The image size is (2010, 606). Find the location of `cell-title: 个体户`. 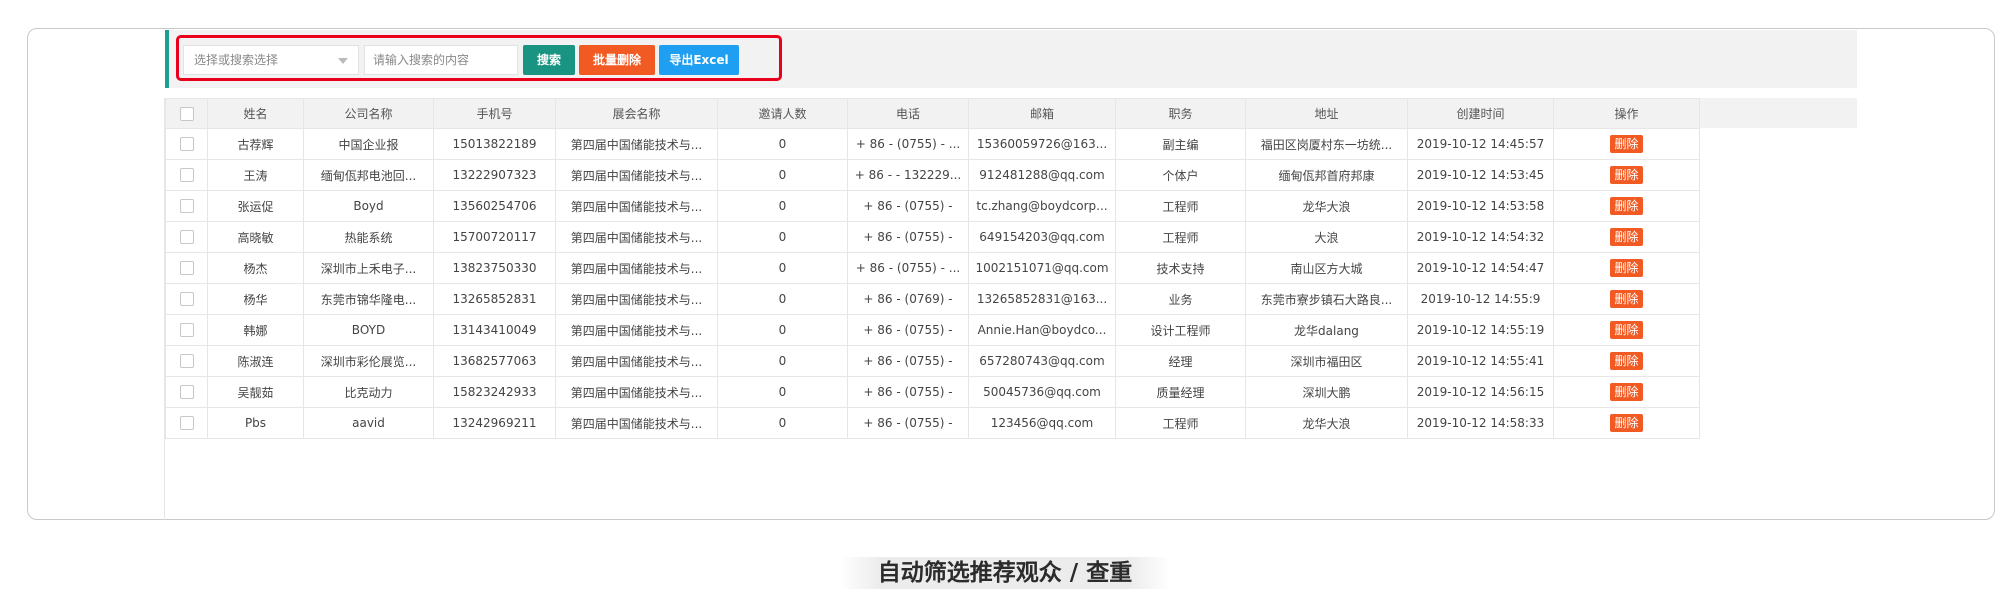

cell-title: 个体户 is located at coordinates (1180, 175).